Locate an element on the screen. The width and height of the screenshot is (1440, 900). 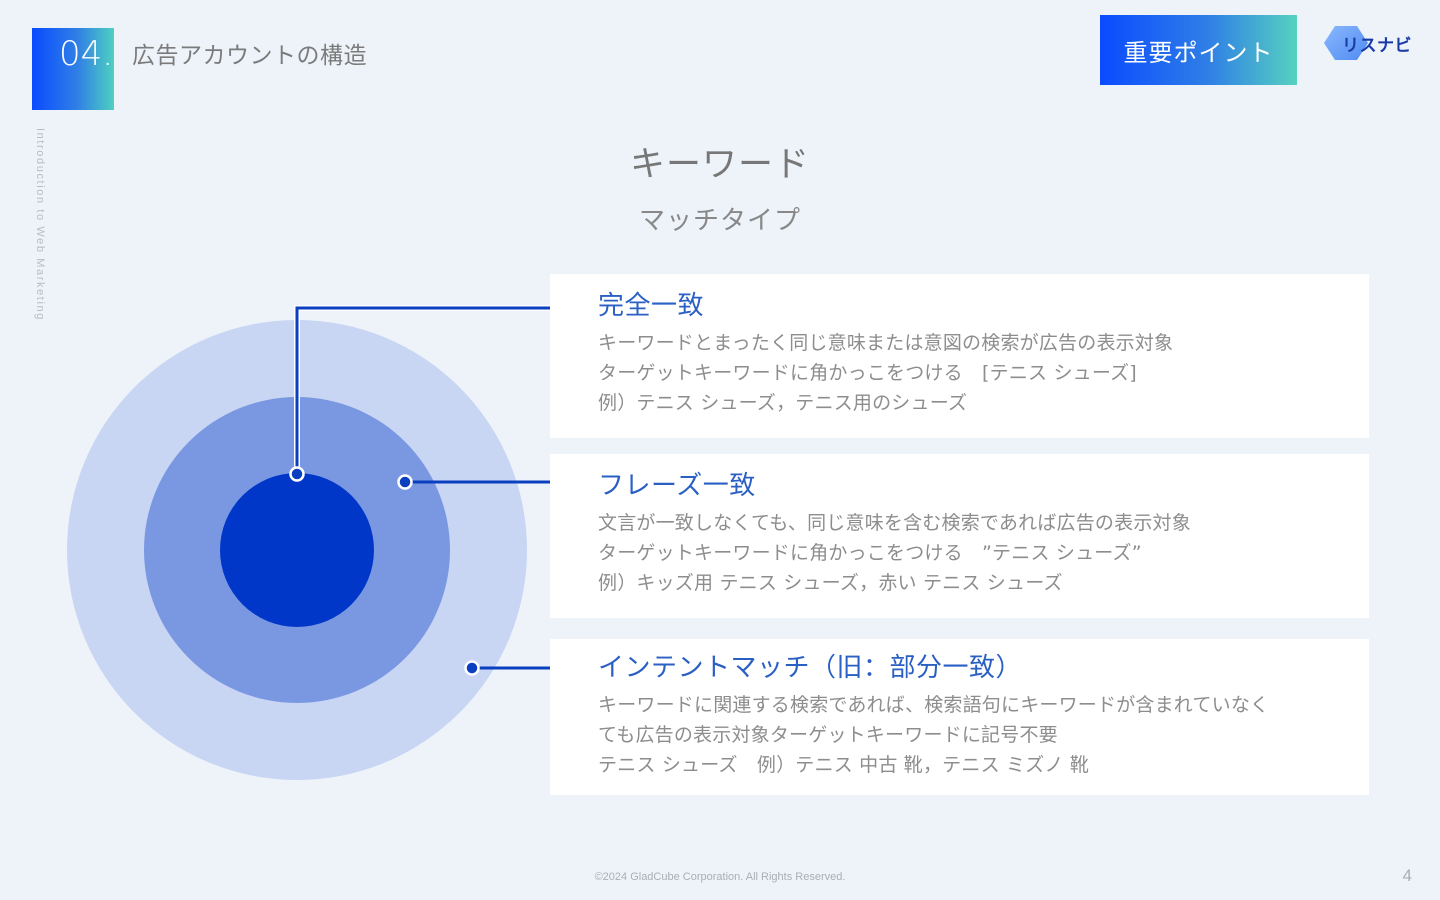
card-title: インテントマッチ（旧：部分一致） is located at coordinates (810, 668).